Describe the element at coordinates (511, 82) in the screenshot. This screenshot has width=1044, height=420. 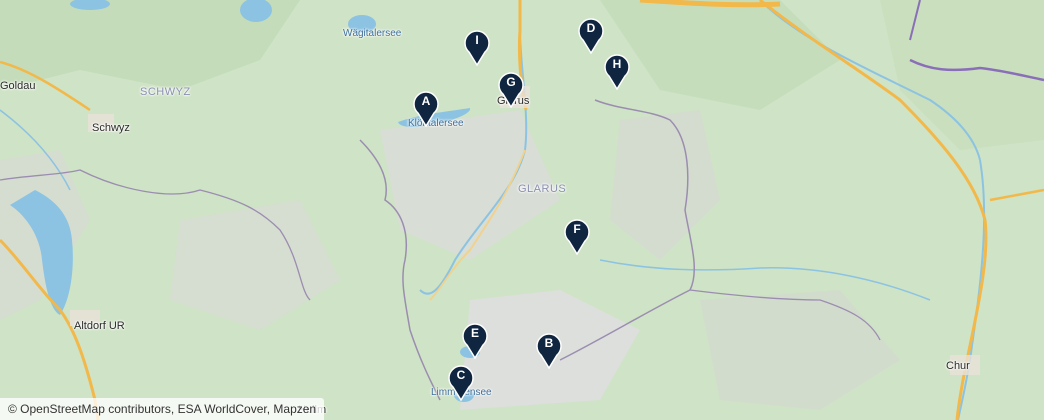
I see `marker-letter: G` at that location.